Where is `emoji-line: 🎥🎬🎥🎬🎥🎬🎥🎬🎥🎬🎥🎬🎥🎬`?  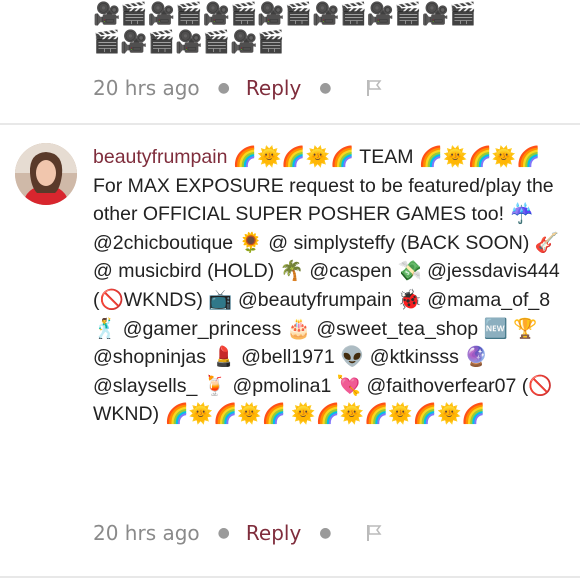
emoji-line: 🎥🎬🎥🎬🎥🎬🎥🎬🎥🎬🎥🎬🎥🎬 is located at coordinates (285, 14).